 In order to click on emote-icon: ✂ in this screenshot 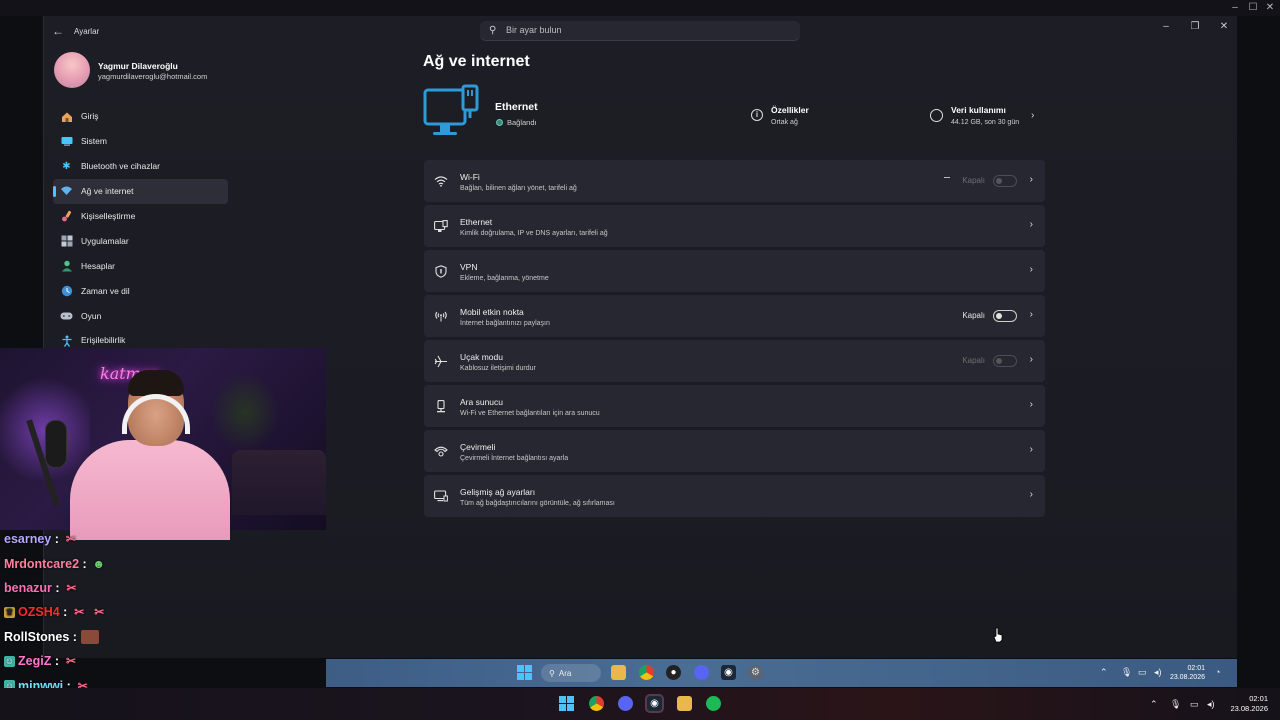, I will do `click(71, 587)`.